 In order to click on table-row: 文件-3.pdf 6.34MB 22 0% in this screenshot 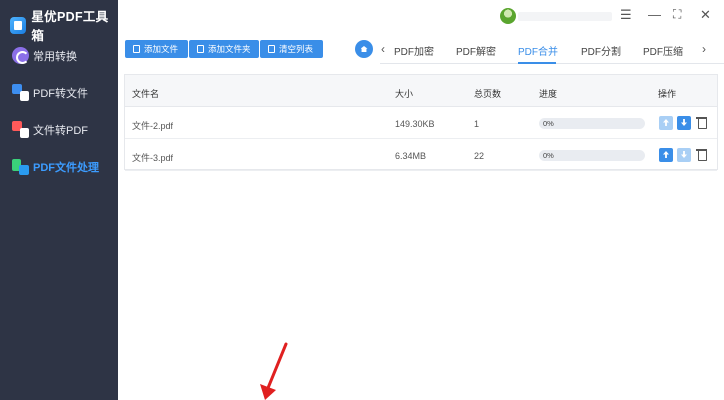, I will do `click(421, 155)`.